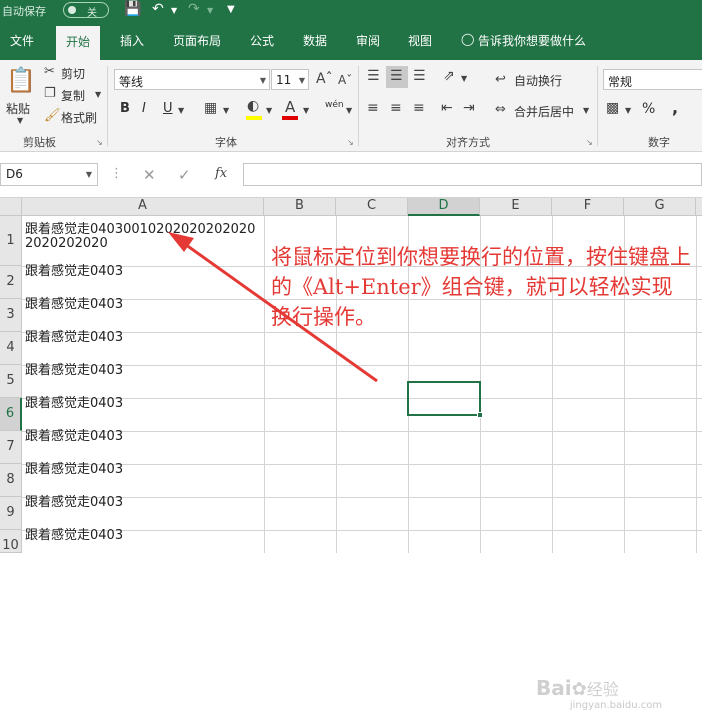  What do you see at coordinates (290, 107) in the screenshot?
I see `font-color-icon: A` at bounding box center [290, 107].